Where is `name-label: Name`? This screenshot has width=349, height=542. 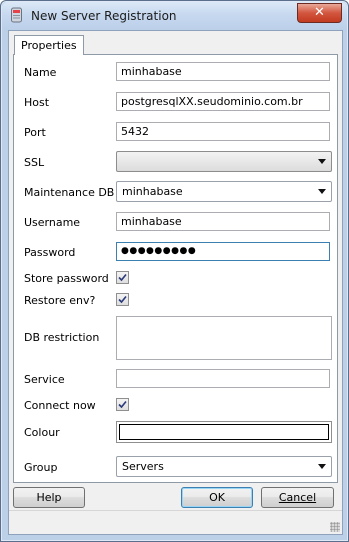
name-label: Name is located at coordinates (40, 72).